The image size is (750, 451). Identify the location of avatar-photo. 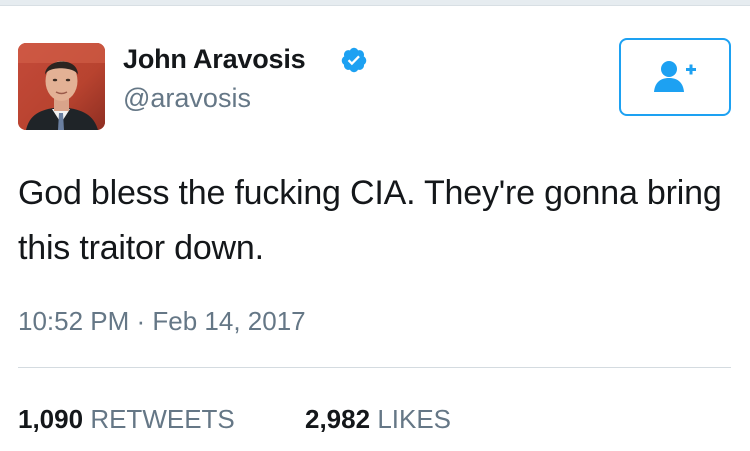
(61, 86).